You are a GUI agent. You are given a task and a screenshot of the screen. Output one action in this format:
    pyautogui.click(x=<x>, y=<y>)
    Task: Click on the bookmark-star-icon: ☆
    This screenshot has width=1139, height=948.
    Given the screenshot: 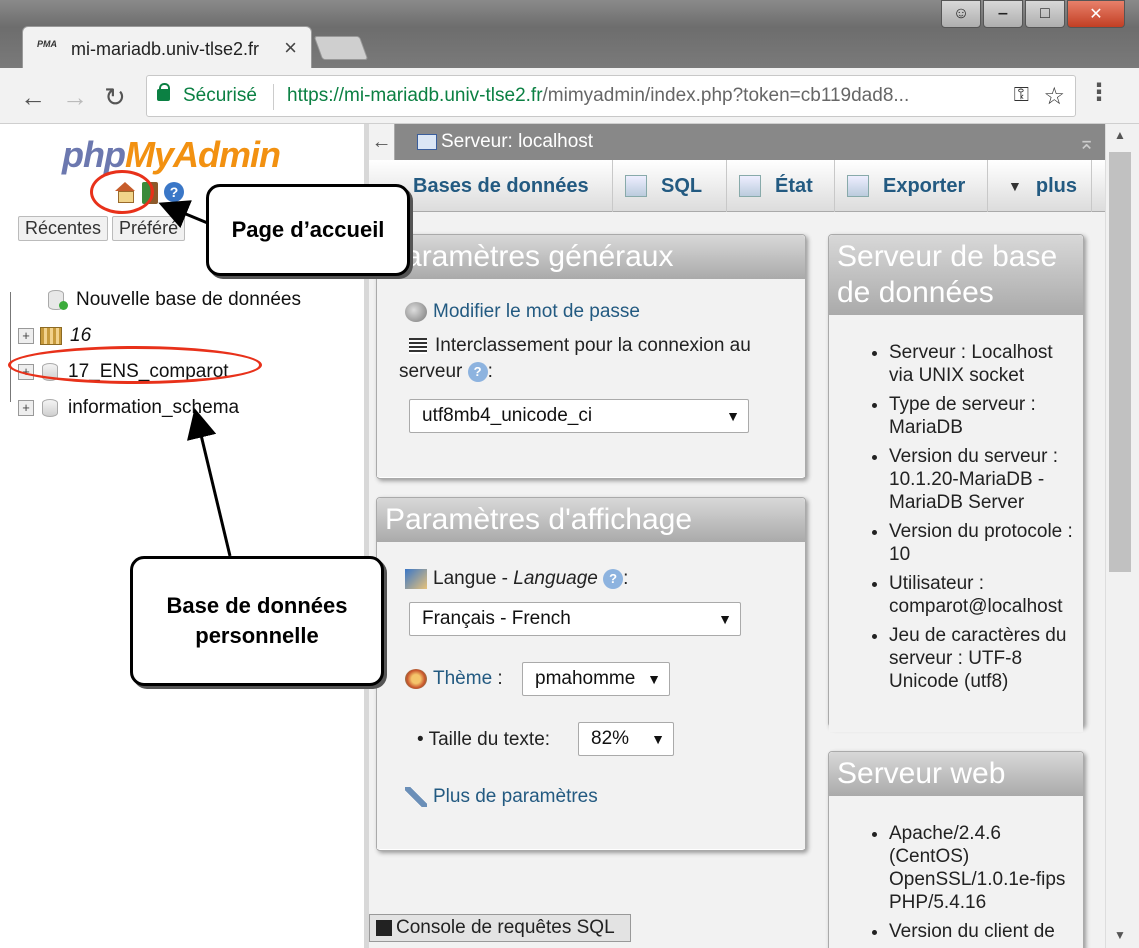 What is the action you would take?
    pyautogui.click(x=1054, y=96)
    